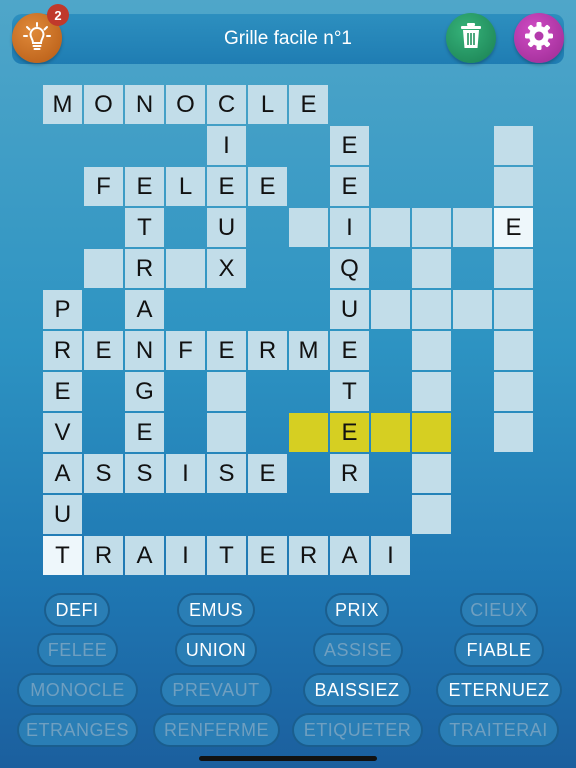  What do you see at coordinates (77, 610) in the screenshot?
I see `word-chip-defi: DEFI` at bounding box center [77, 610].